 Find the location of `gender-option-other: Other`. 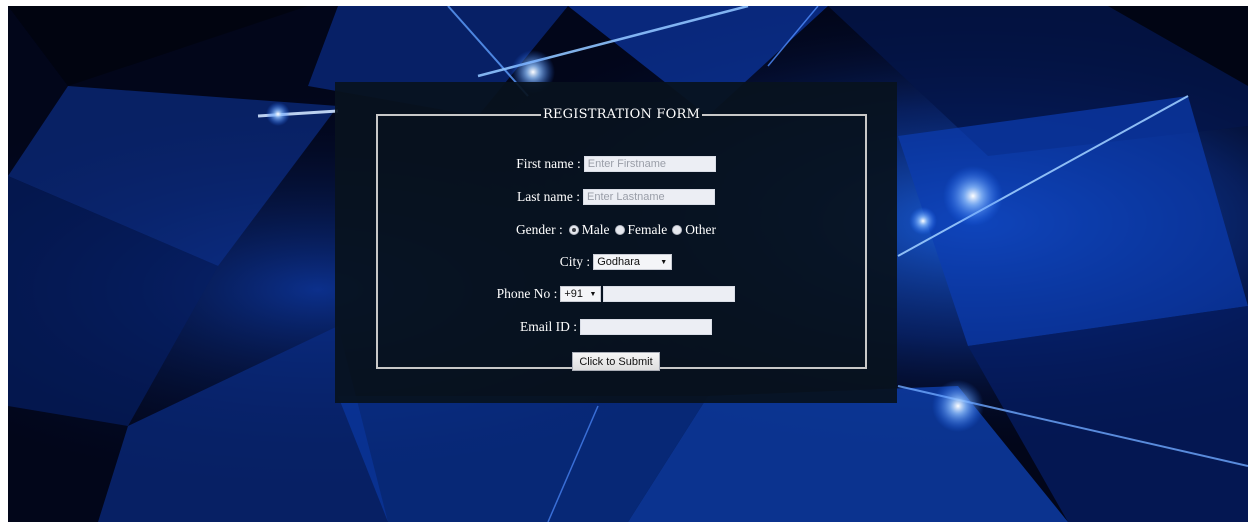

gender-option-other: Other is located at coordinates (694, 230).